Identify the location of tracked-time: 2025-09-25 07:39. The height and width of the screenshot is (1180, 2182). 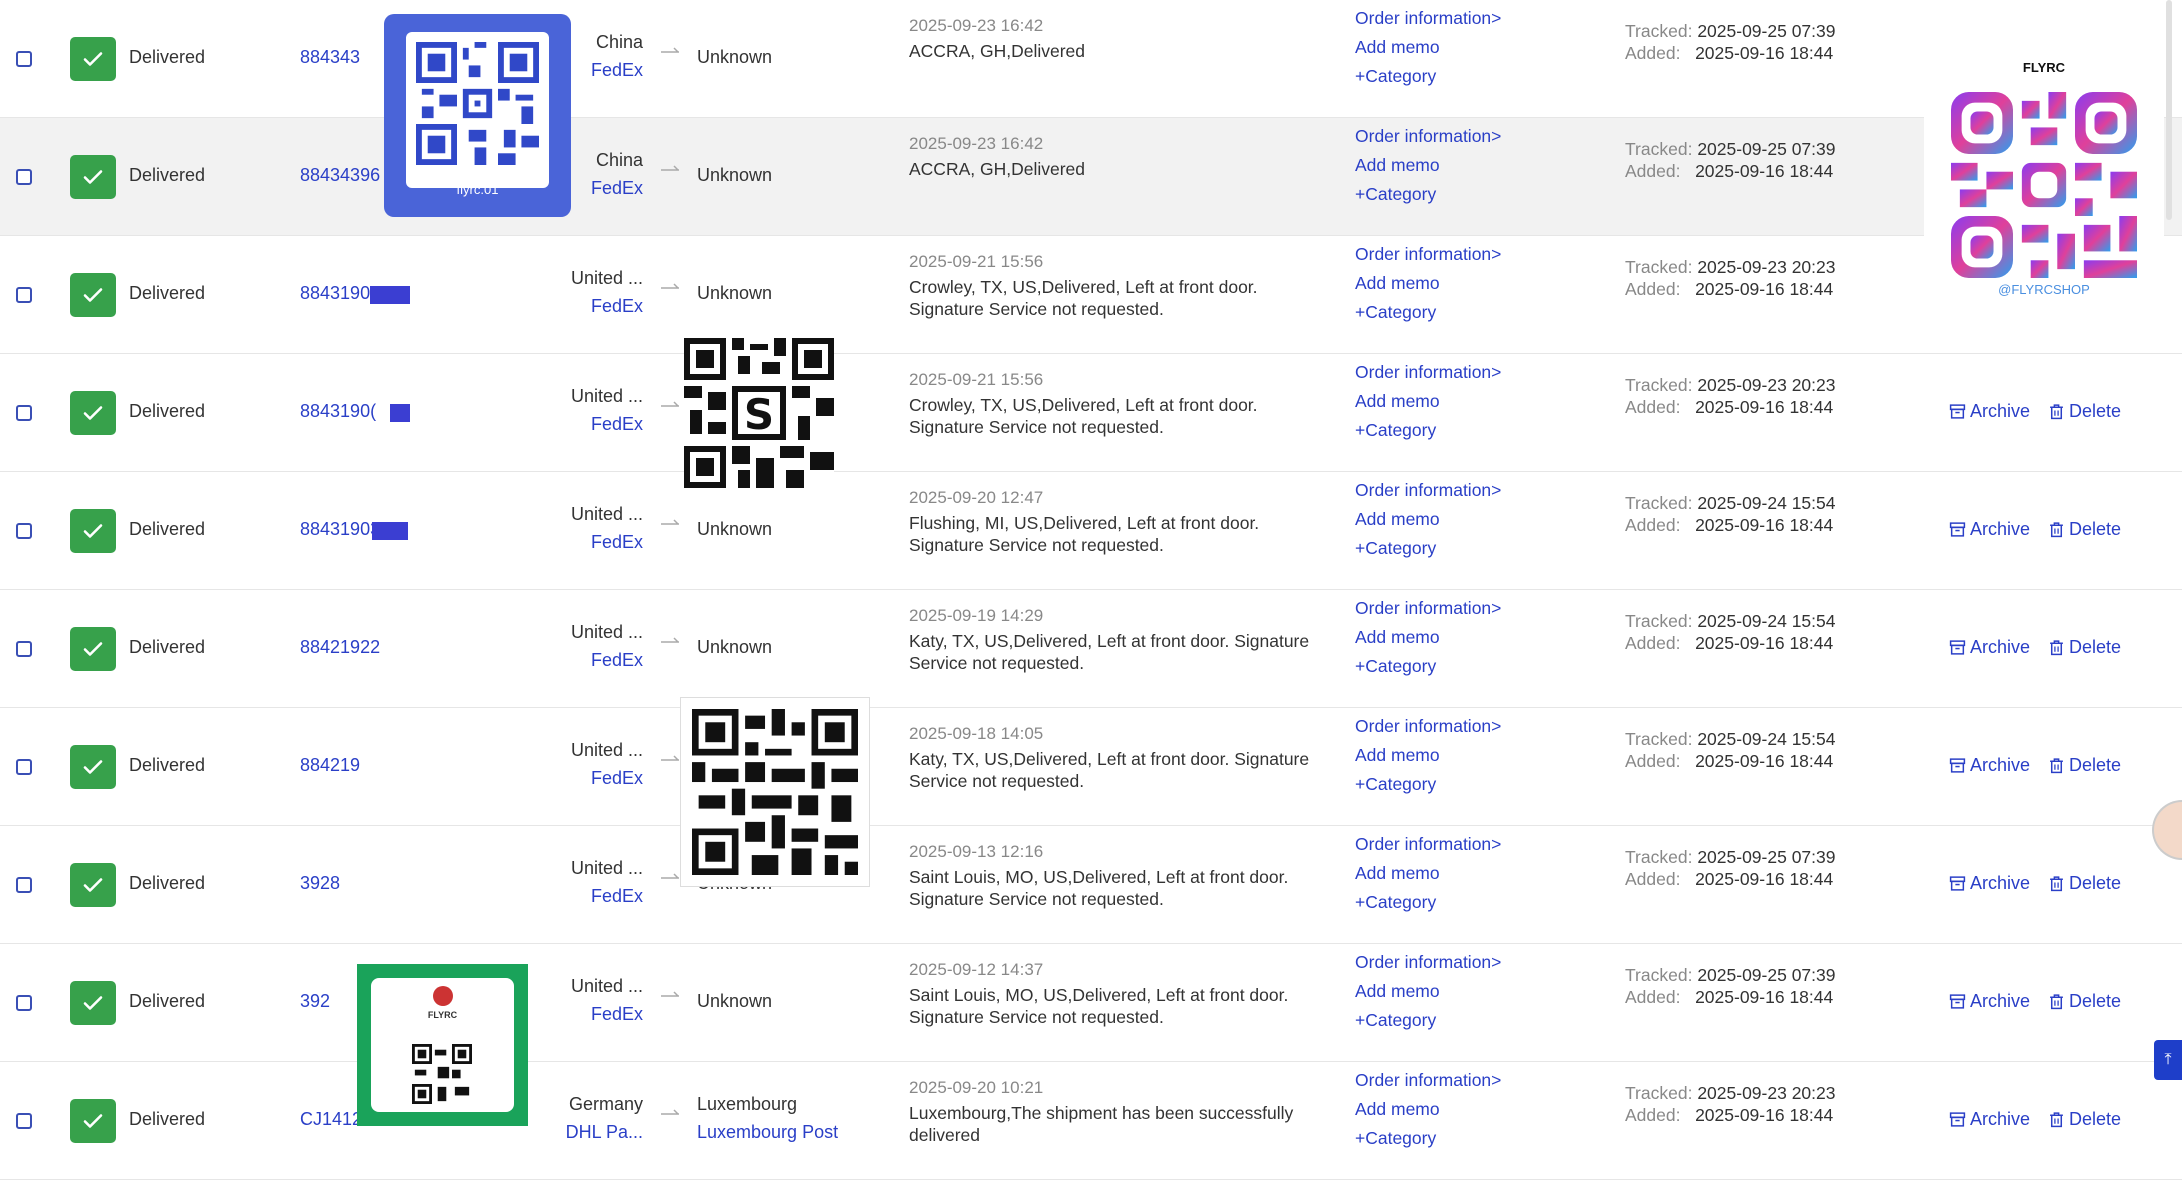
(1766, 975).